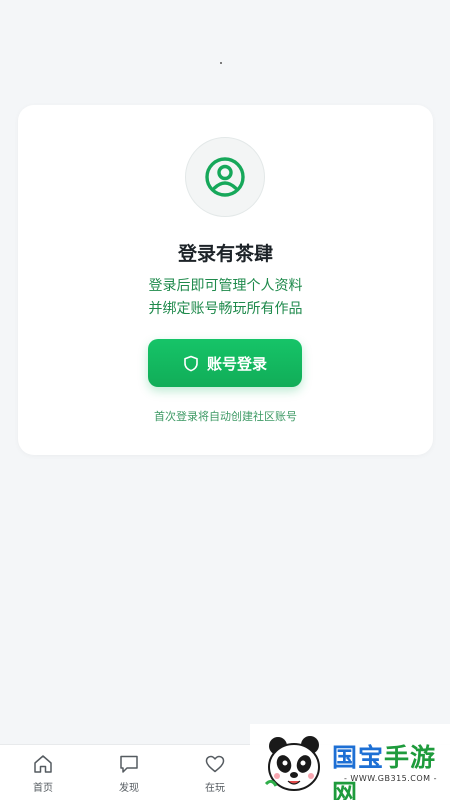  Describe the element at coordinates (391, 769) in the screenshot. I see `watermark-brand: 国宝手游网` at that location.